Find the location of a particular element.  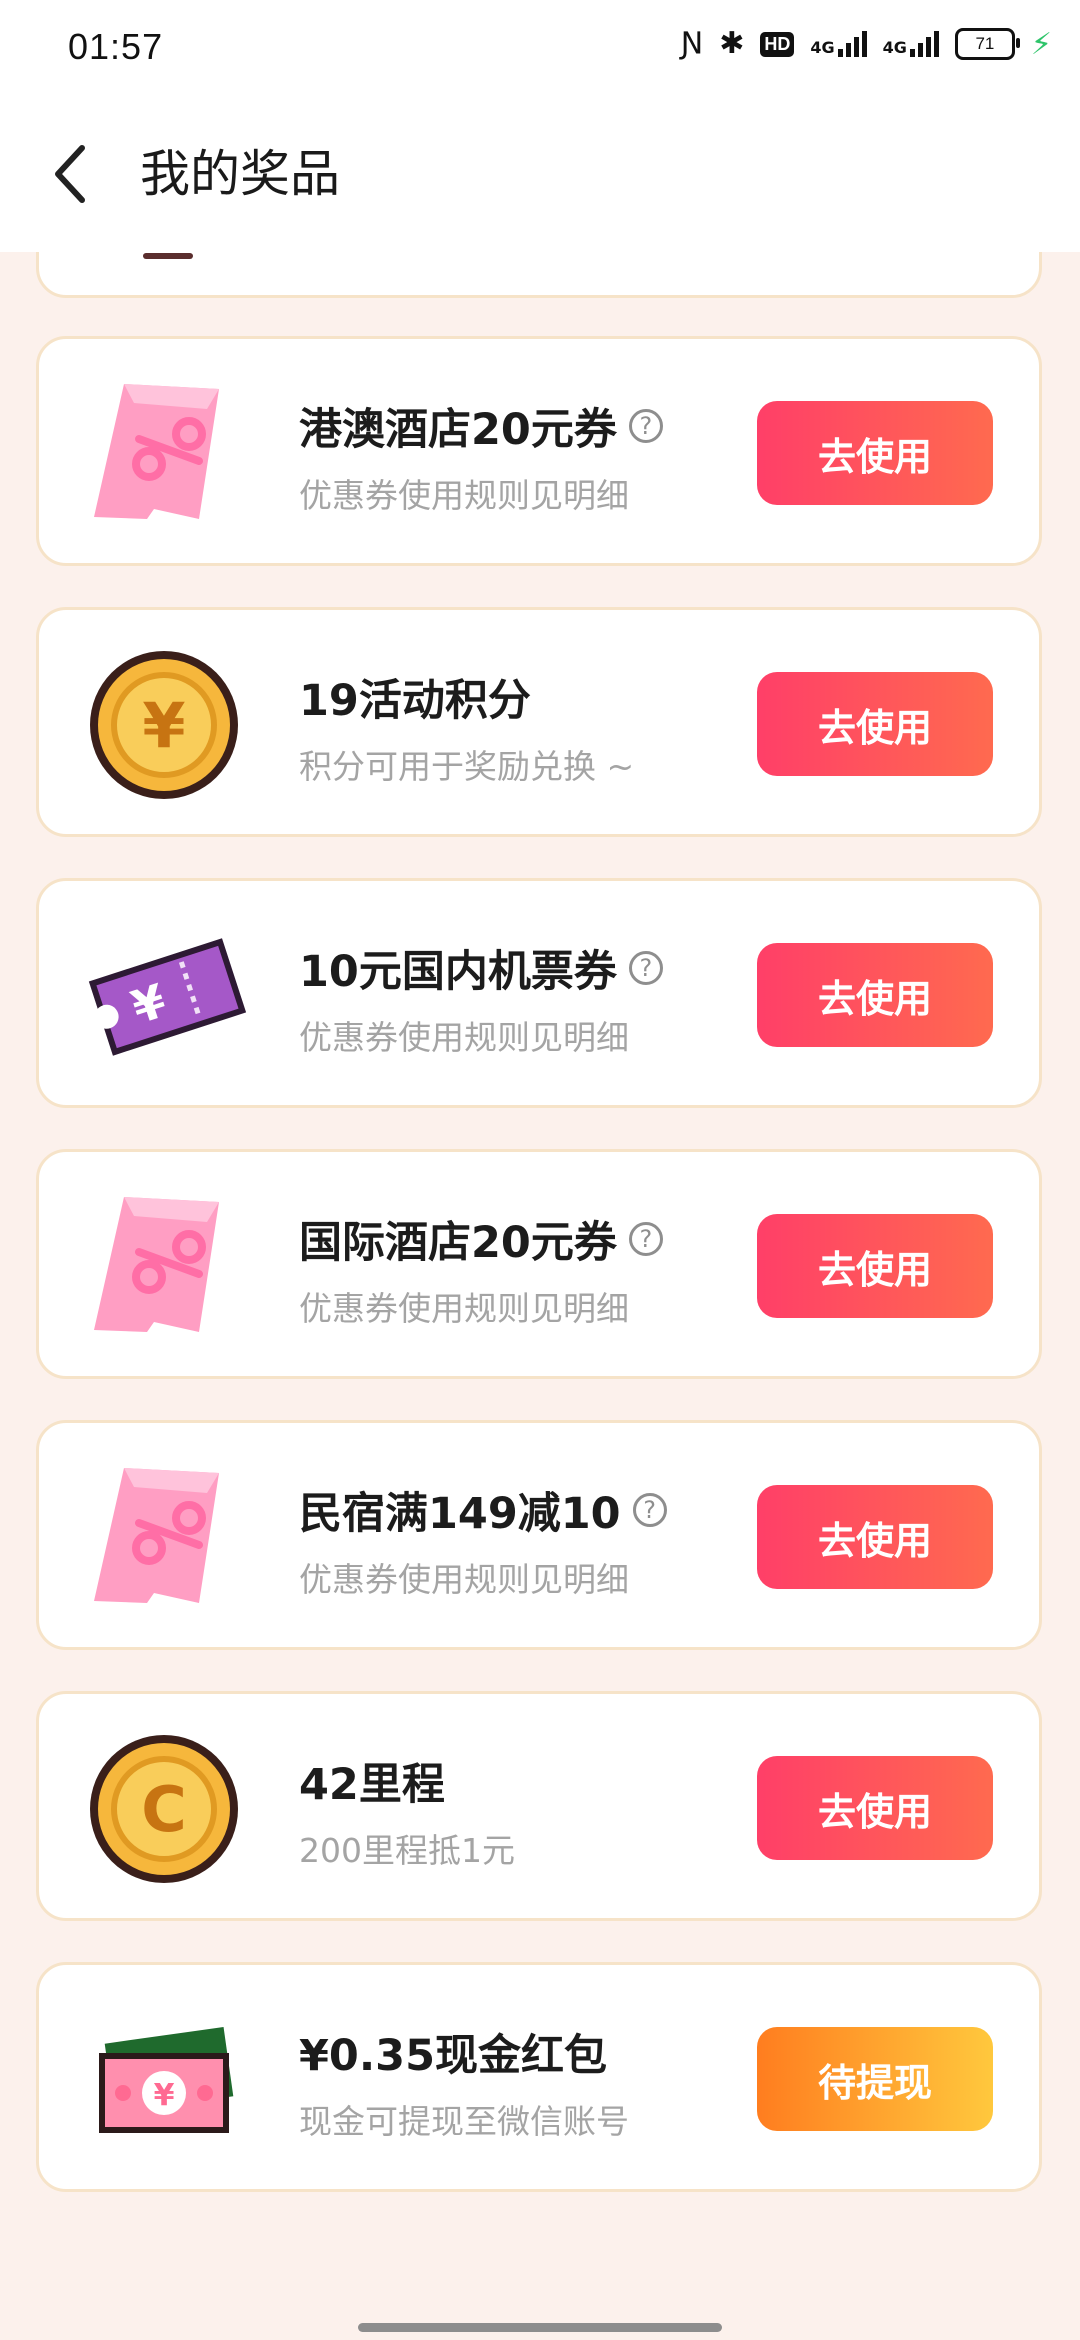

prize-card: 港澳酒店20元券 ? 优惠券使用规则见明细 去使用 is located at coordinates (539, 451).